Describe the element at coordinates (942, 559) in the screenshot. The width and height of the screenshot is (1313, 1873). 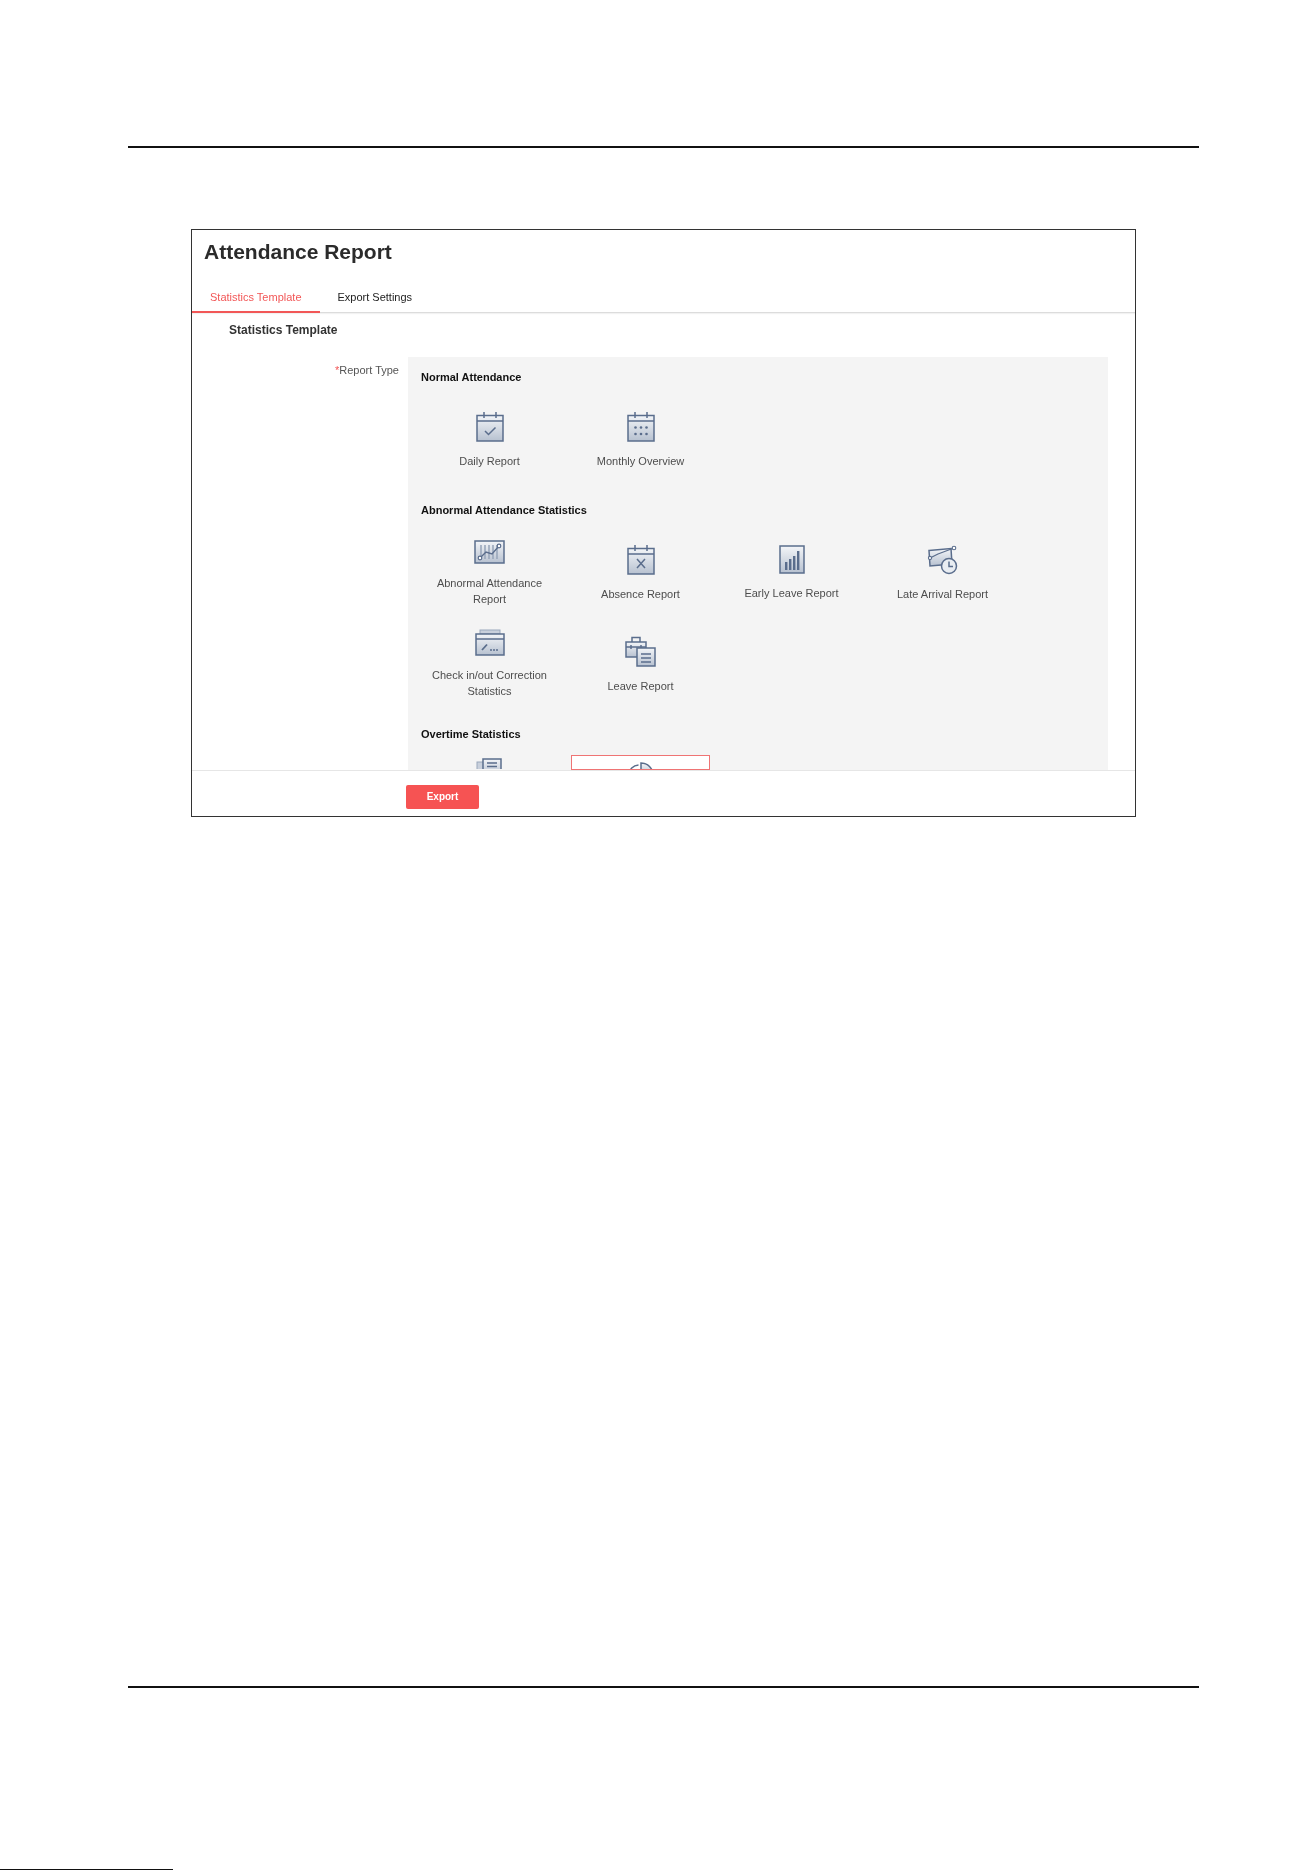
I see `chart-clock-icon` at that location.